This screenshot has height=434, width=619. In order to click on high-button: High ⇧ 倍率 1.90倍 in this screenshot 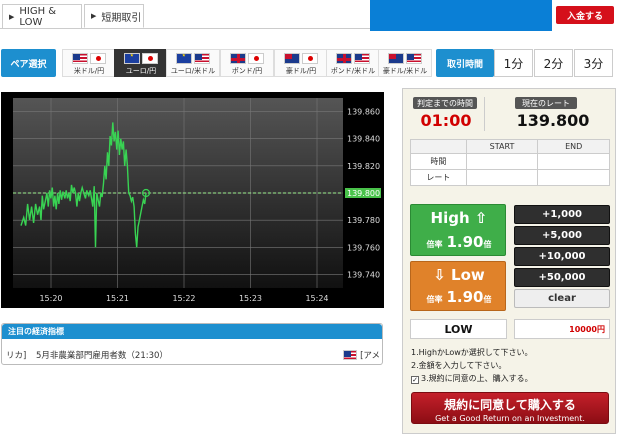, I will do `click(458, 230)`.